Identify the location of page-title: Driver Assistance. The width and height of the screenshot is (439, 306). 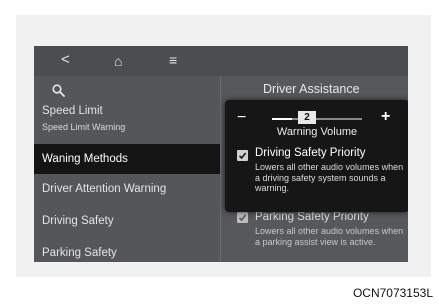
(311, 89).